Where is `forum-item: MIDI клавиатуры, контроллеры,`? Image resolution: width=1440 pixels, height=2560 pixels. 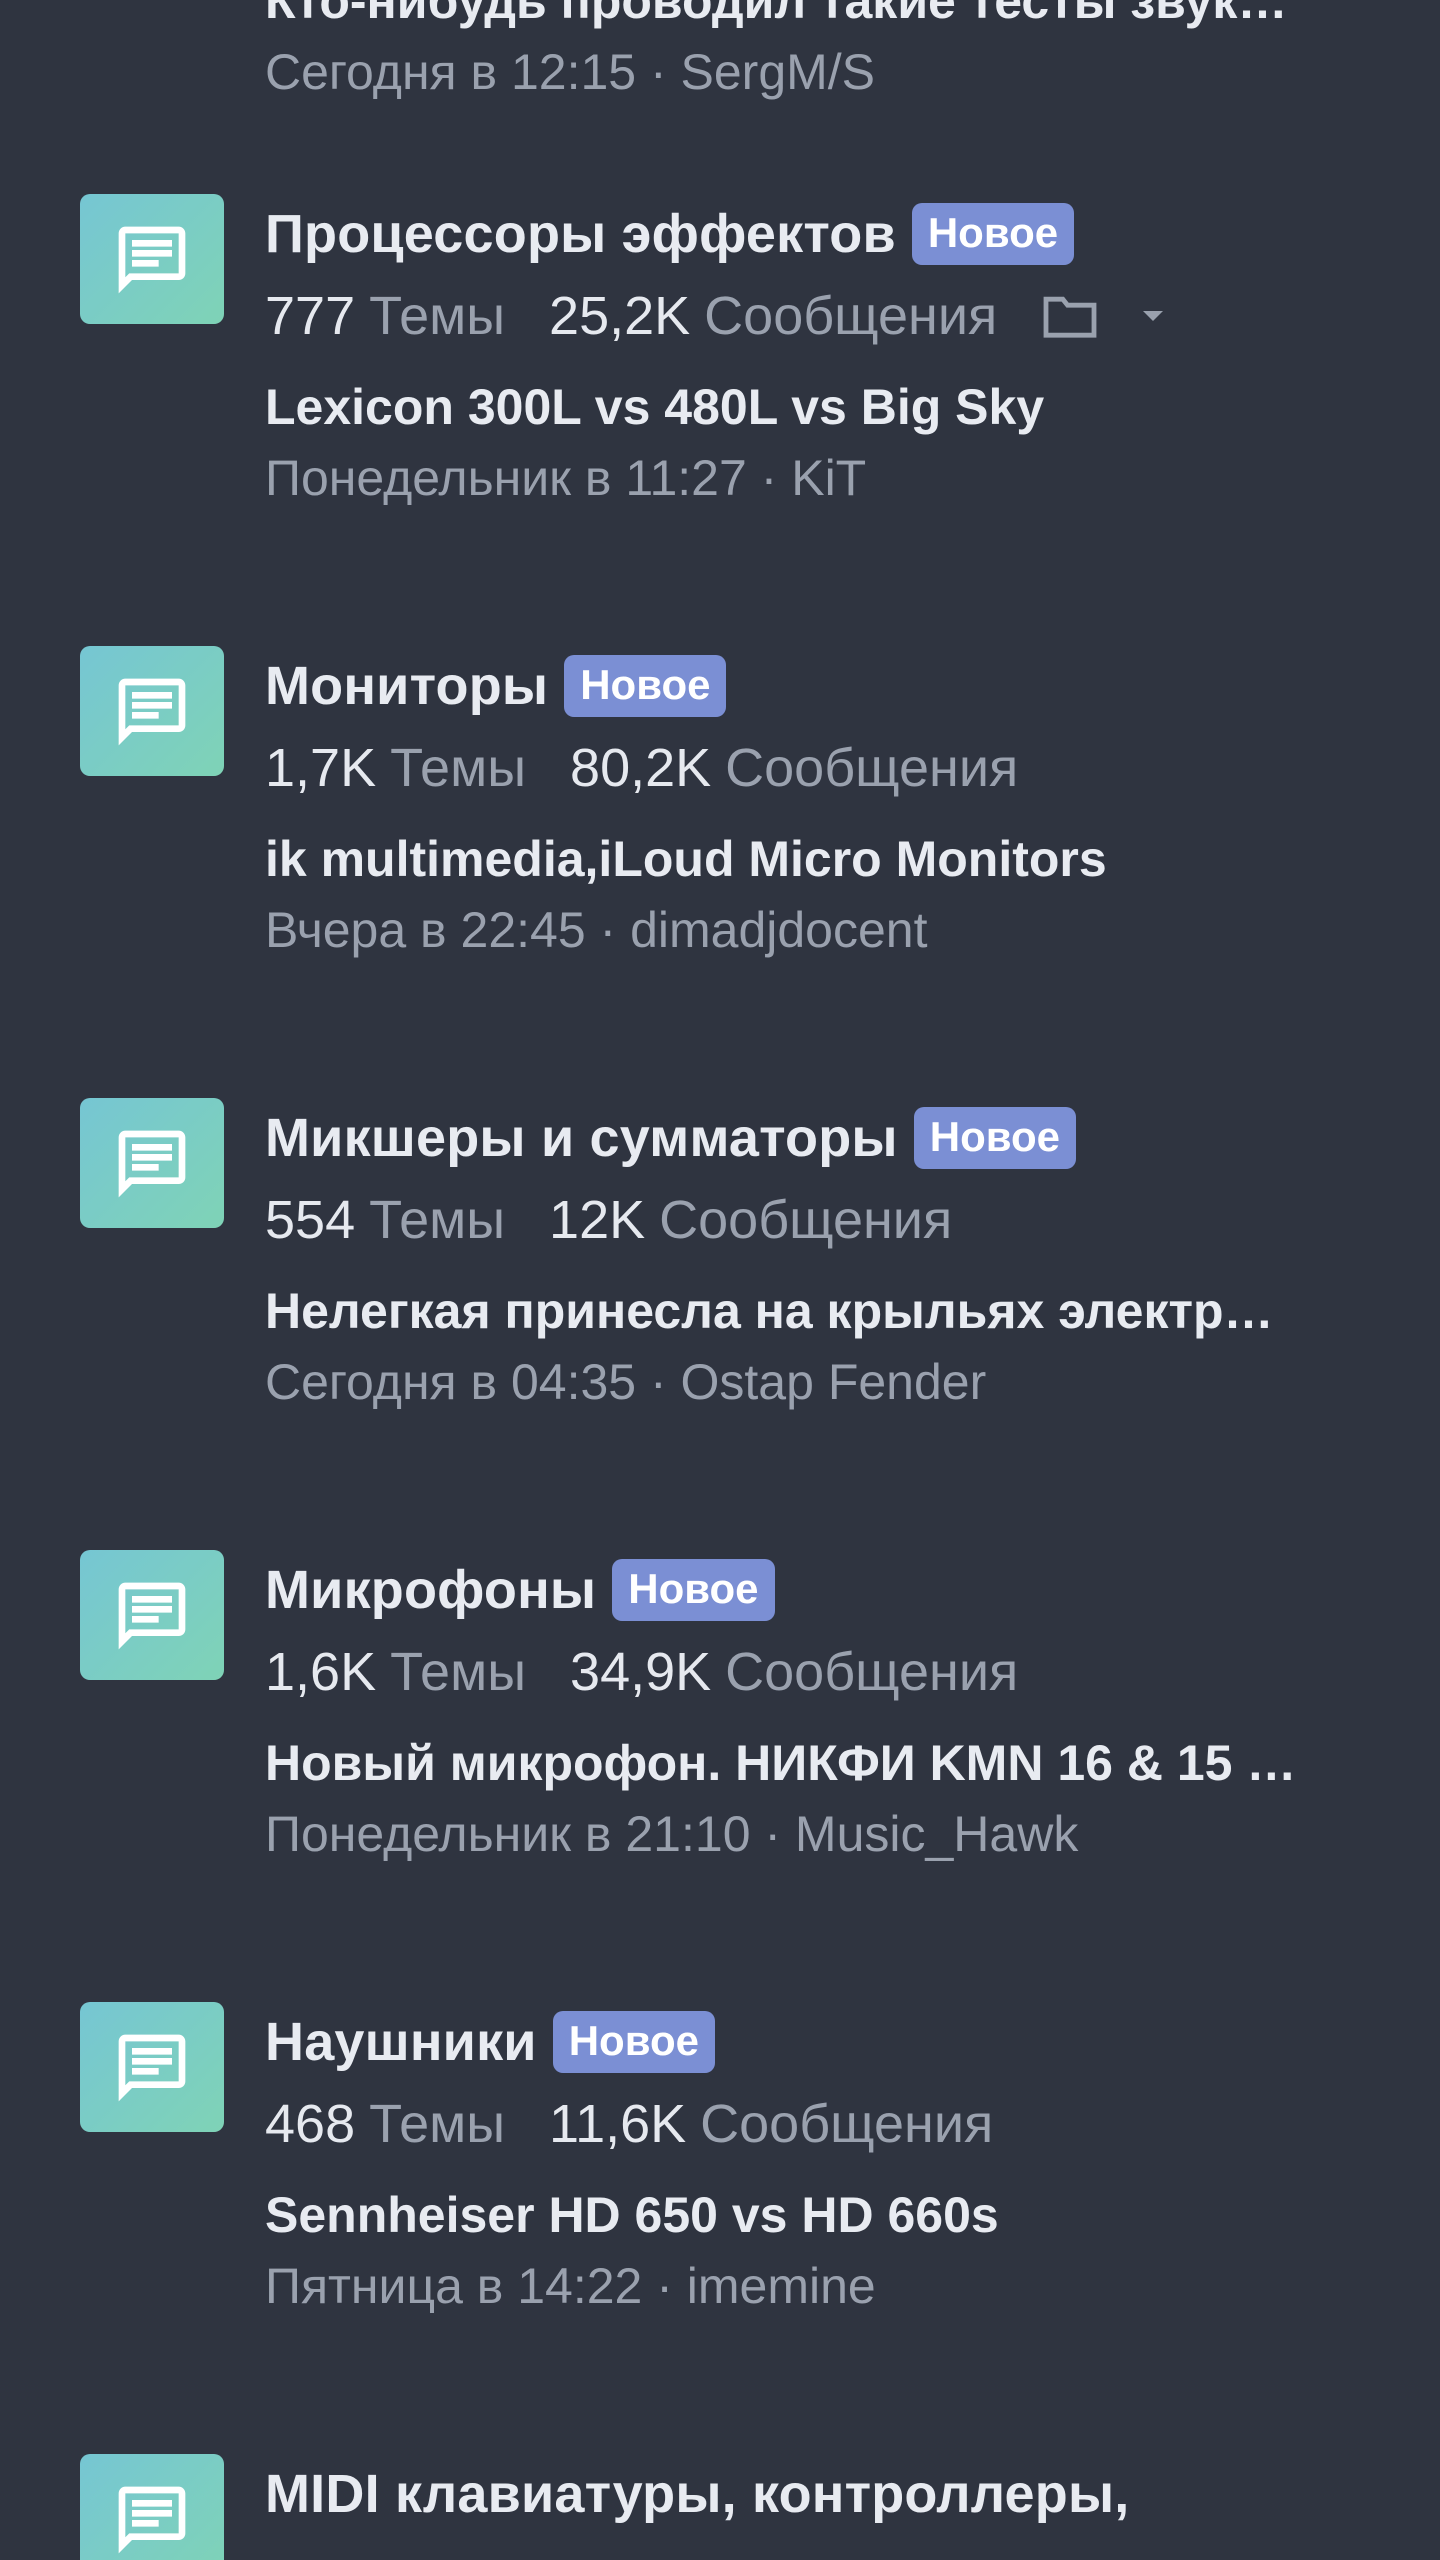
forum-item: MIDI клавиатуры, контроллеры, is located at coordinates (720, 2507).